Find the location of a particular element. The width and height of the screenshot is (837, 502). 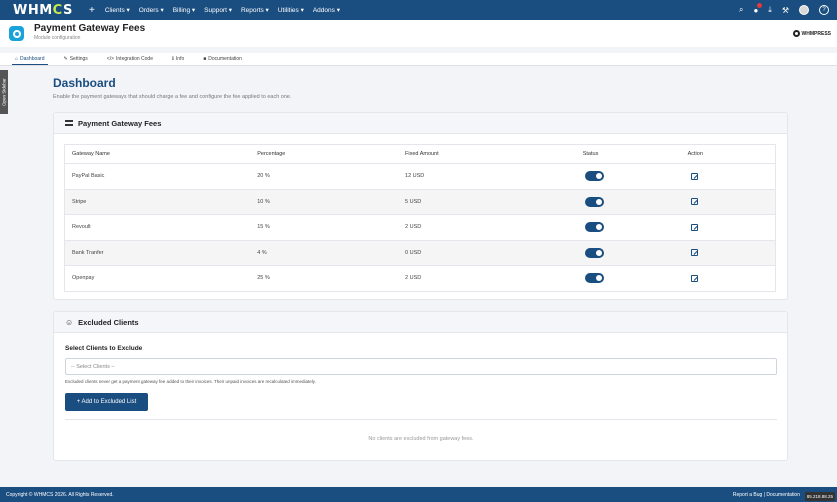

tab-dashboard: ⌂ Dashboard is located at coordinates (30, 59).